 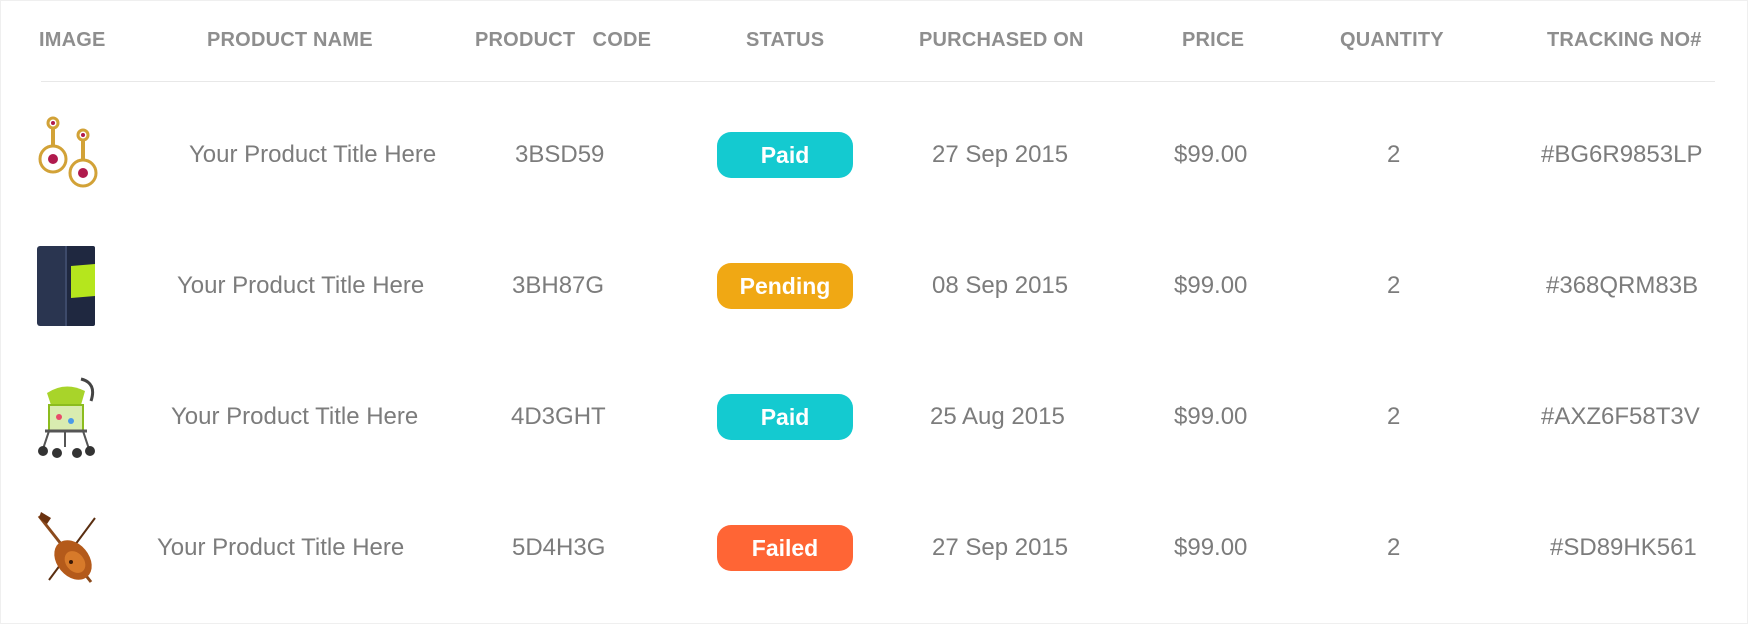 I want to click on status-badge: Pending, so click(x=785, y=286).